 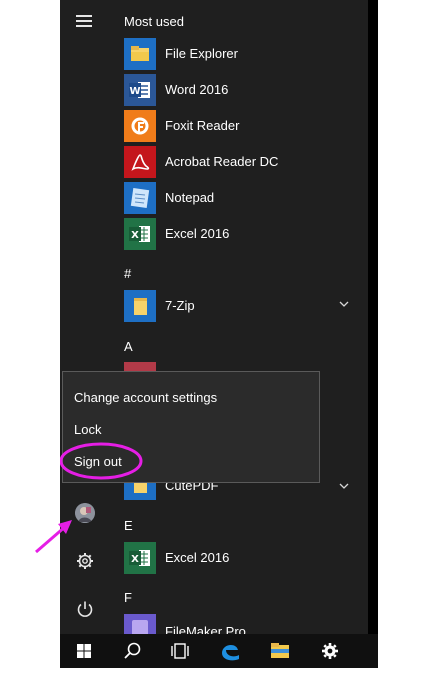 I want to click on word-icon: W, so click(x=140, y=90).